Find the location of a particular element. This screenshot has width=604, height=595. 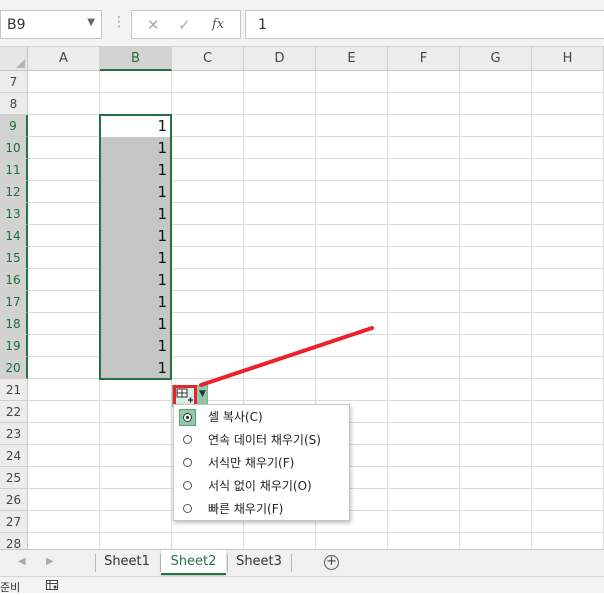

menu-item-fill-series: 연속 데이터 채우기(S) is located at coordinates (261, 440).